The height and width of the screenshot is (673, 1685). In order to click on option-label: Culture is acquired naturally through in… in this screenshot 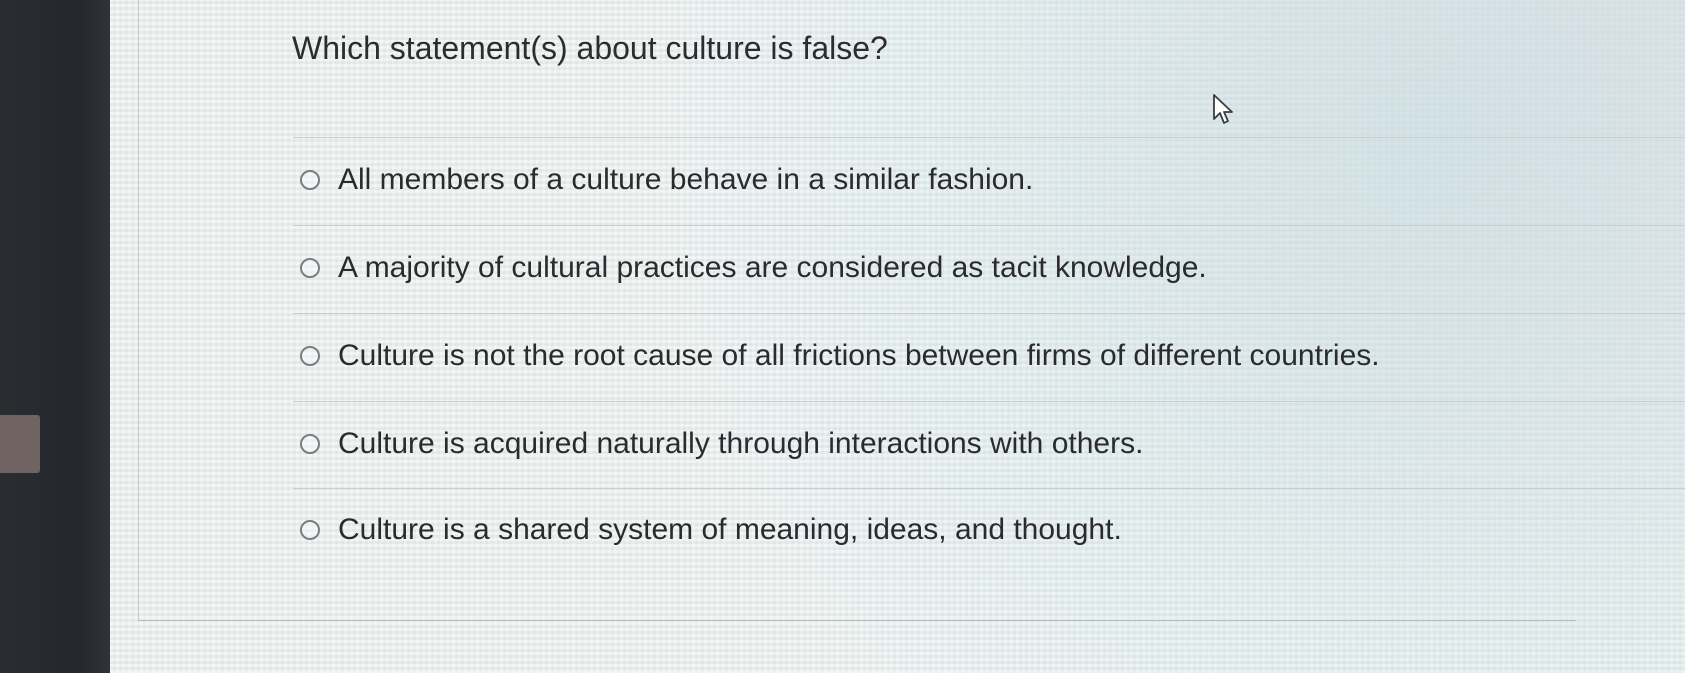, I will do `click(741, 443)`.